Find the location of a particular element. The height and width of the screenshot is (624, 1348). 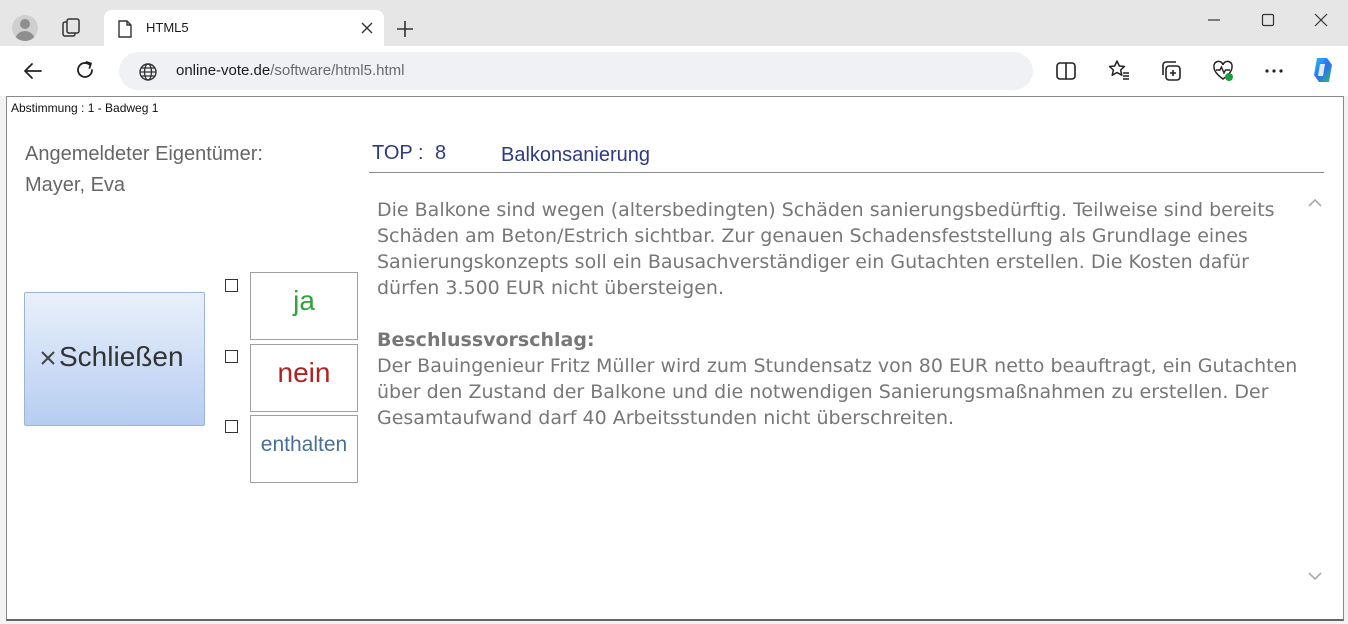

vote-no-label: nein is located at coordinates (304, 372).